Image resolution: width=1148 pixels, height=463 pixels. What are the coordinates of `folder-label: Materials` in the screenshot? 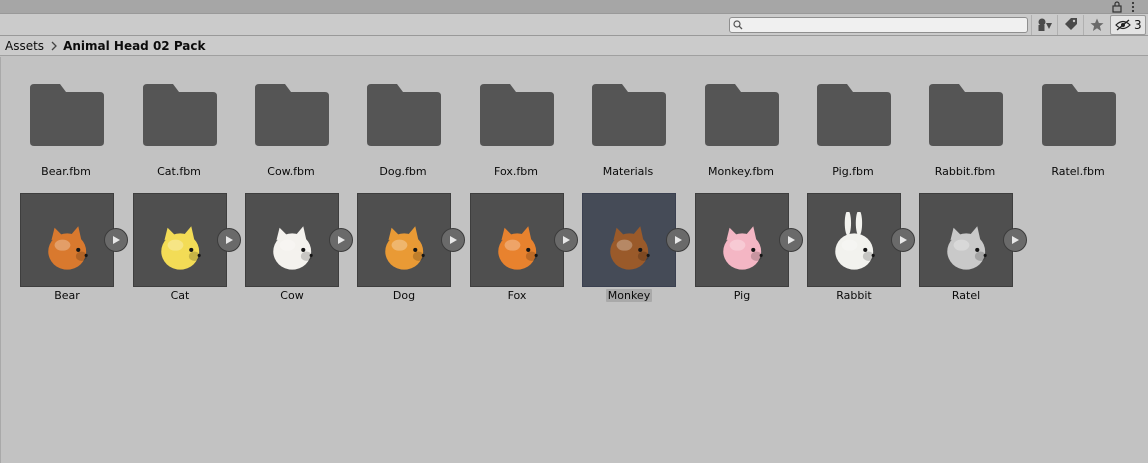 It's located at (628, 171).